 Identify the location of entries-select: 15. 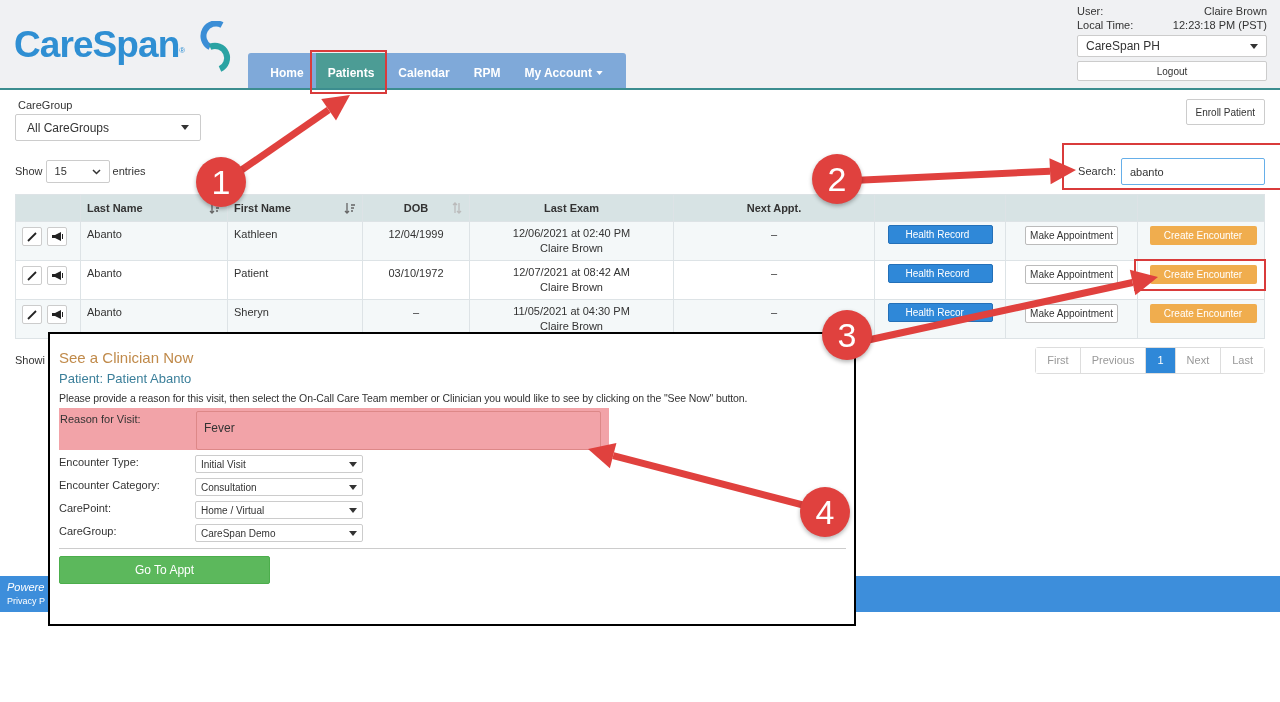
(77, 171).